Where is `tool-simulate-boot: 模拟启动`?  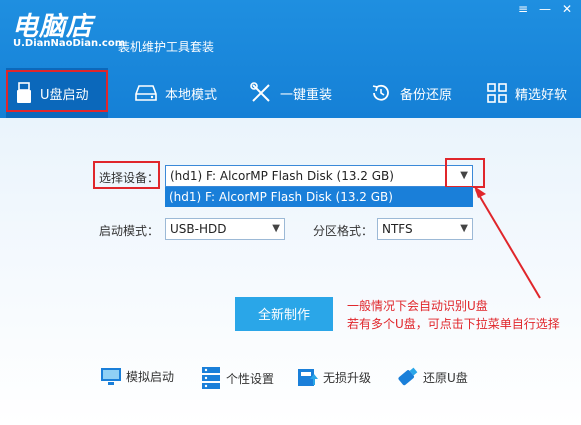
tool-simulate-boot: 模拟启动 is located at coordinates (137, 376).